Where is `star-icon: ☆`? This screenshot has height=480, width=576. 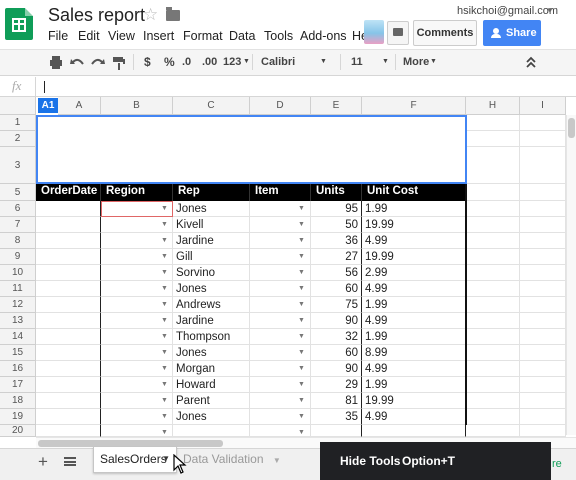 star-icon: ☆ is located at coordinates (150, 15).